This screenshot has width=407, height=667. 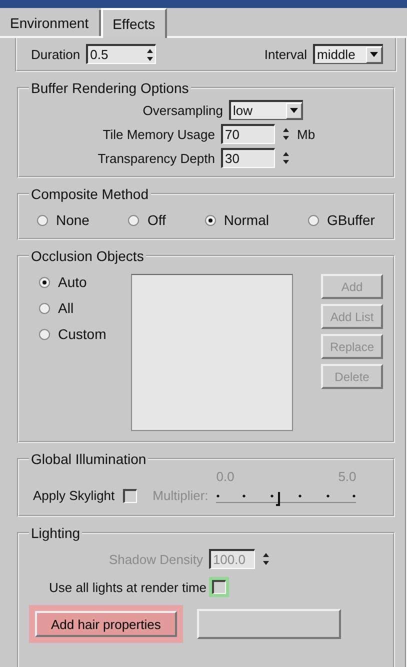 I want to click on group-title: Global Illumination, so click(x=89, y=459).